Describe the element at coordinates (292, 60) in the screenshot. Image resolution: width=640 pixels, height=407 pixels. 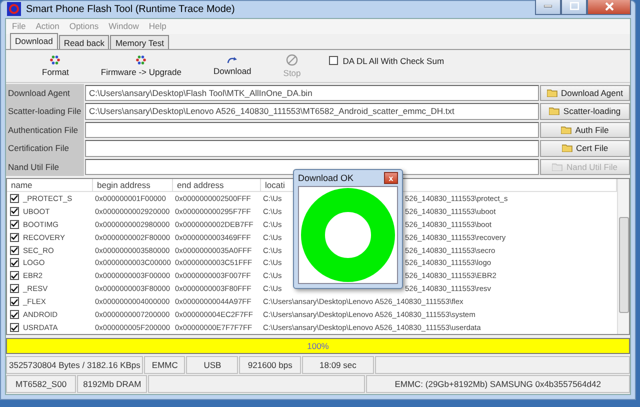
I see `stop-icon` at that location.